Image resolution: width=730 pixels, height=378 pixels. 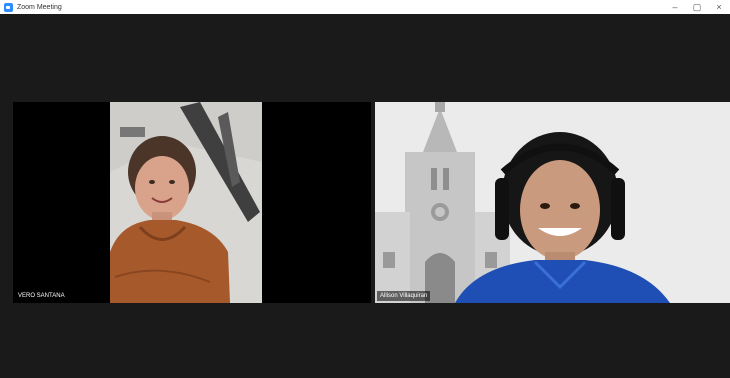 I want to click on close-button: ×, so click(x=719, y=7).